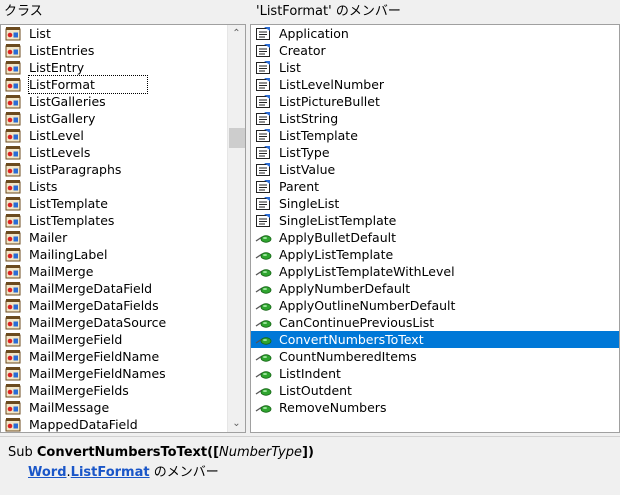 The image size is (620, 495). What do you see at coordinates (307, 169) in the screenshot?
I see `member-item-label: ListValue` at bounding box center [307, 169].